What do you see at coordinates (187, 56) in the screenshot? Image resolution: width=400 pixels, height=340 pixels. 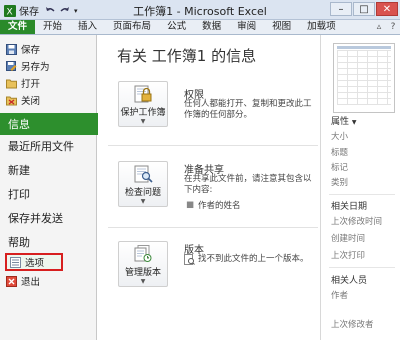 I see `page-title: 有关 工作簿1 的信息` at bounding box center [187, 56].